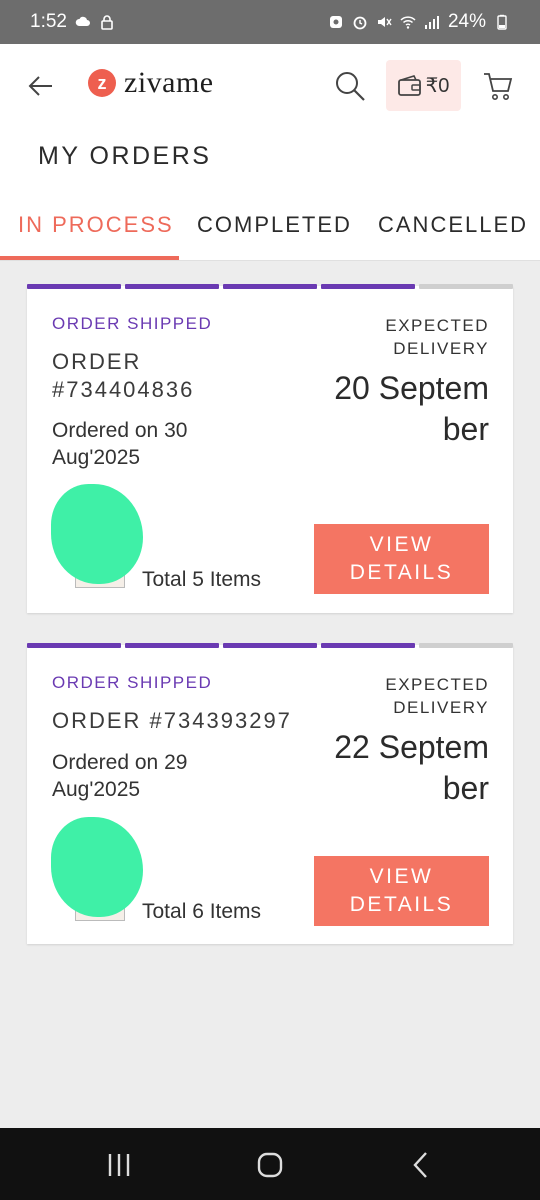  I want to click on total-items: Total 5 Items, so click(202, 579).